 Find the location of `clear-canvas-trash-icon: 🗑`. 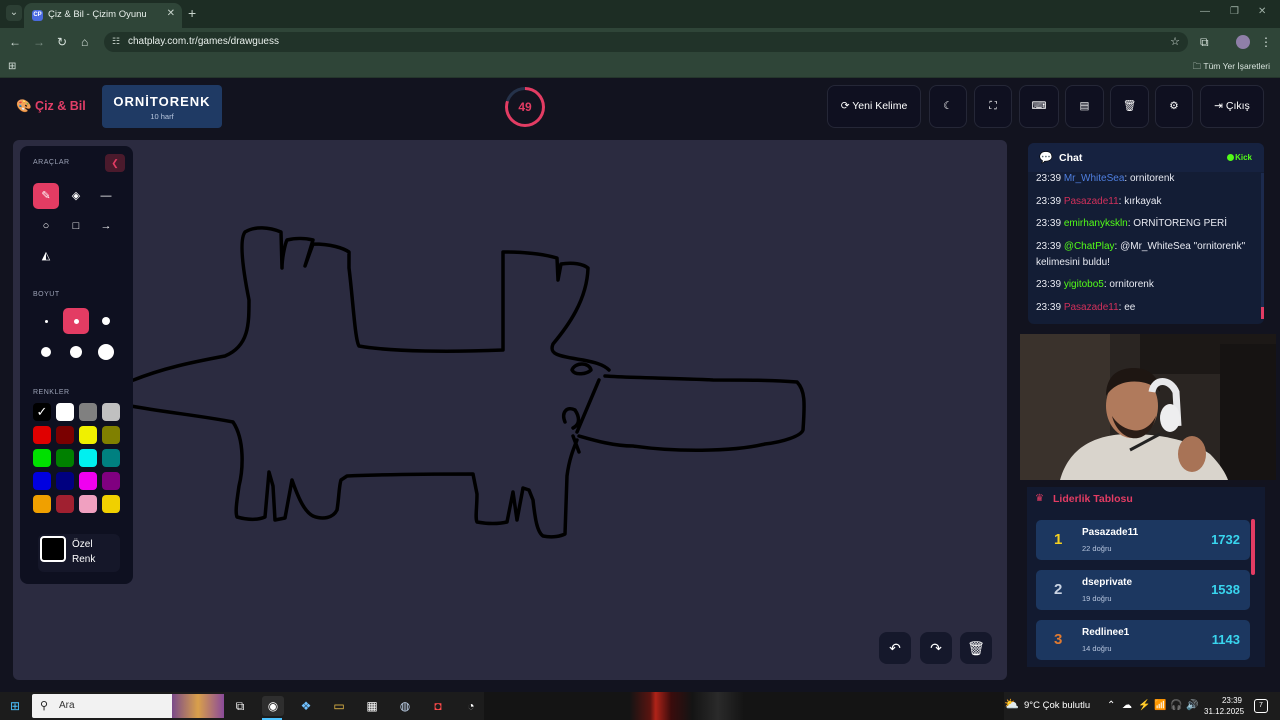

clear-canvas-trash-icon: 🗑 is located at coordinates (976, 648).